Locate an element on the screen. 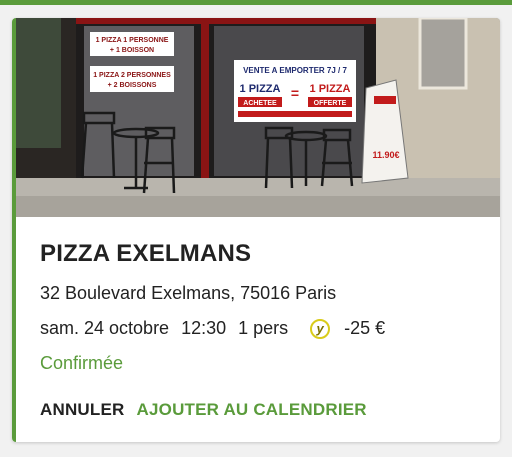 This screenshot has height=457, width=512. banner-top-text: VENTE A EMPORTER 7J / 7 is located at coordinates (295, 70).